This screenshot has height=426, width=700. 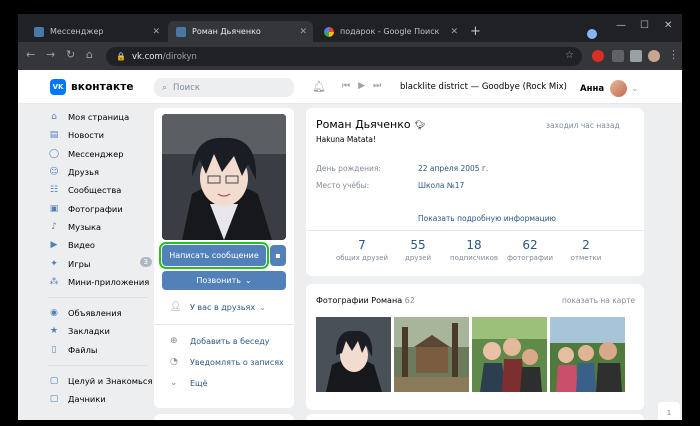 I want to click on user-menu: Анна ⌄, so click(x=609, y=88).